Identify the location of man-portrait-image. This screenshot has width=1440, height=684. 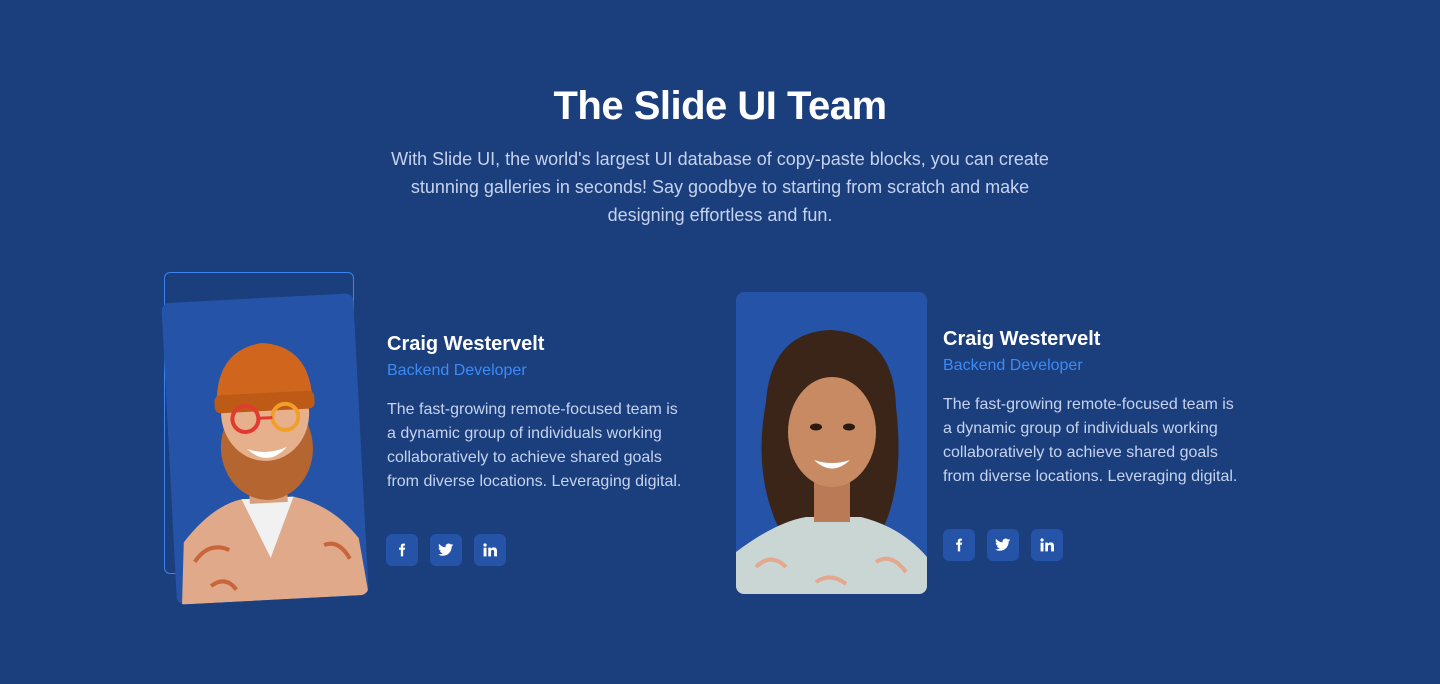
(275, 474).